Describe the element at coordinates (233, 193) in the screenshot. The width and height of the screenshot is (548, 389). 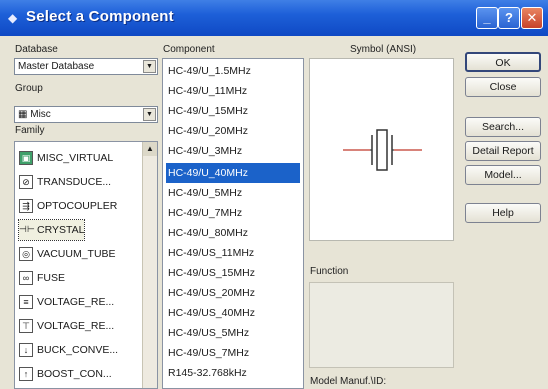
I see `list-item: HC-49/U_5MHz` at that location.